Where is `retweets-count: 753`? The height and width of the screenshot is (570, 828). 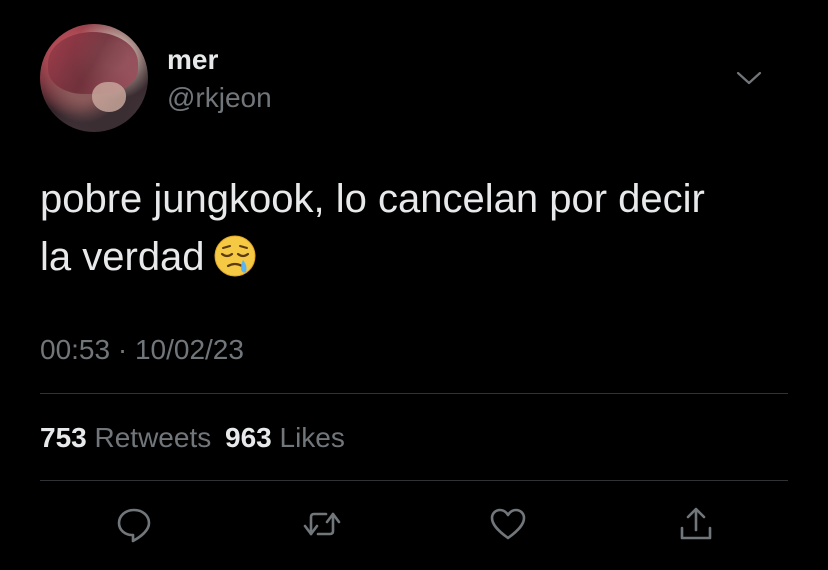
retweets-count: 753 is located at coordinates (63, 437).